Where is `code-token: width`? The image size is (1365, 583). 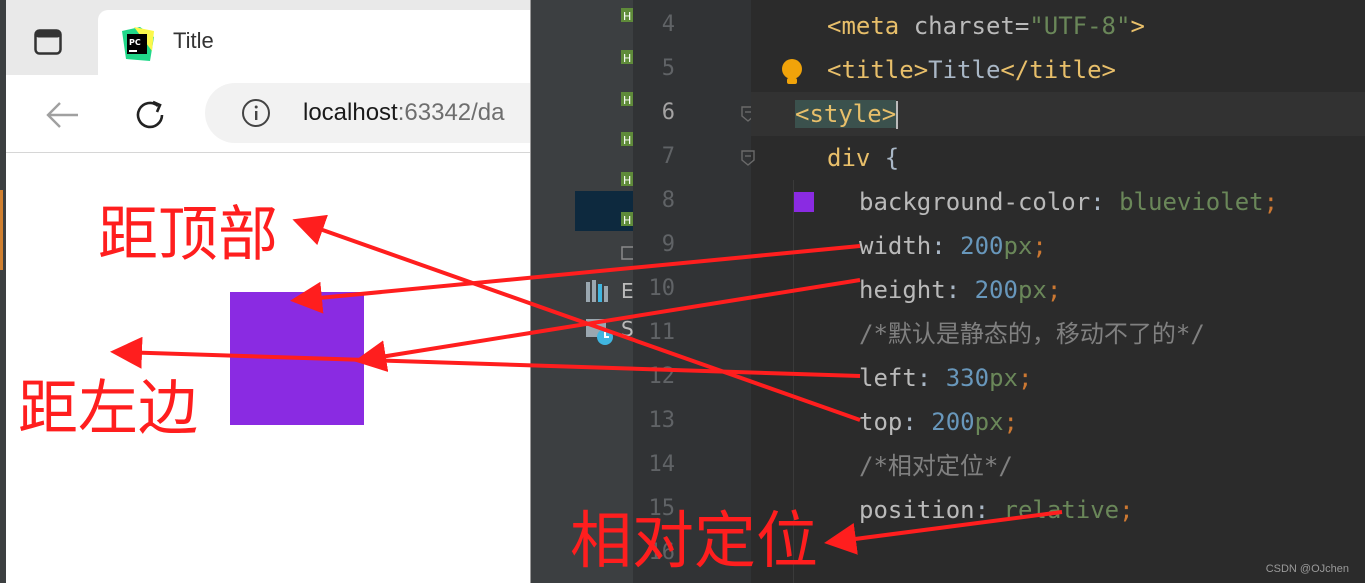
code-token: width is located at coordinates (895, 246).